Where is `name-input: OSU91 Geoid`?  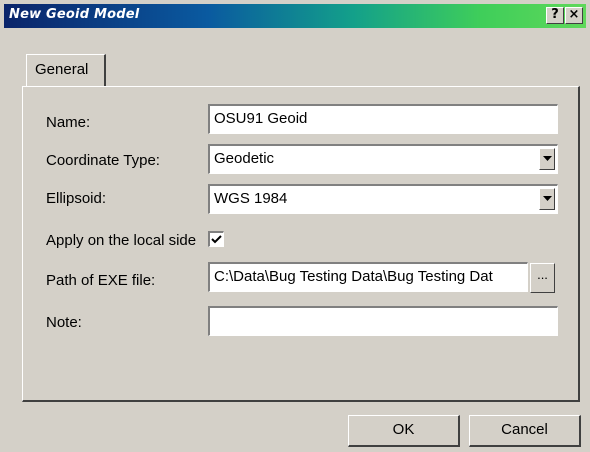 name-input: OSU91 Geoid is located at coordinates (383, 119).